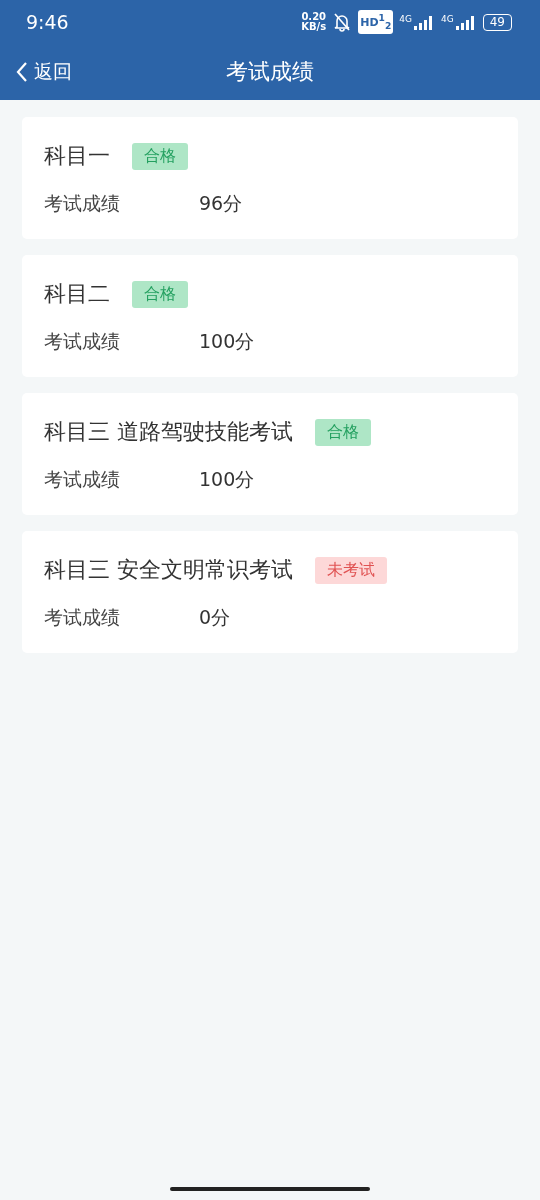 This screenshot has width=540, height=1200. Describe the element at coordinates (270, 72) in the screenshot. I see `page-title: 考试成绩` at that location.